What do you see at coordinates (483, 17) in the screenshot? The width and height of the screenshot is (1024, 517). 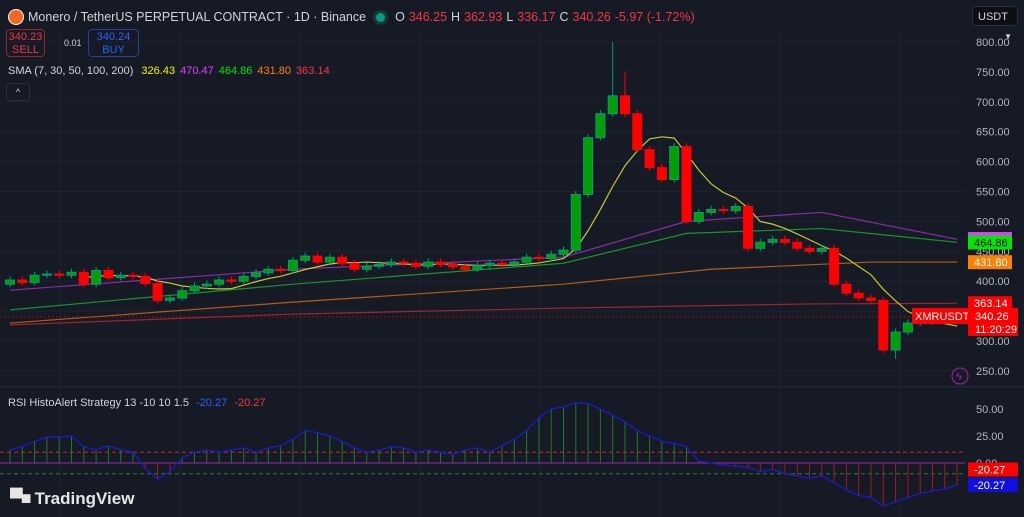 I see `high-value: 362.93` at bounding box center [483, 17].